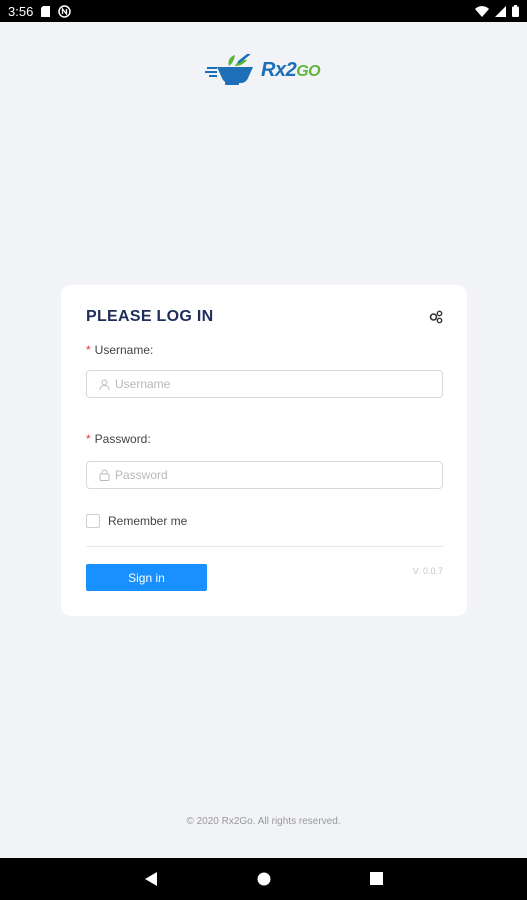 Image resolution: width=527 pixels, height=900 pixels. I want to click on signal-icon, so click(500, 11).